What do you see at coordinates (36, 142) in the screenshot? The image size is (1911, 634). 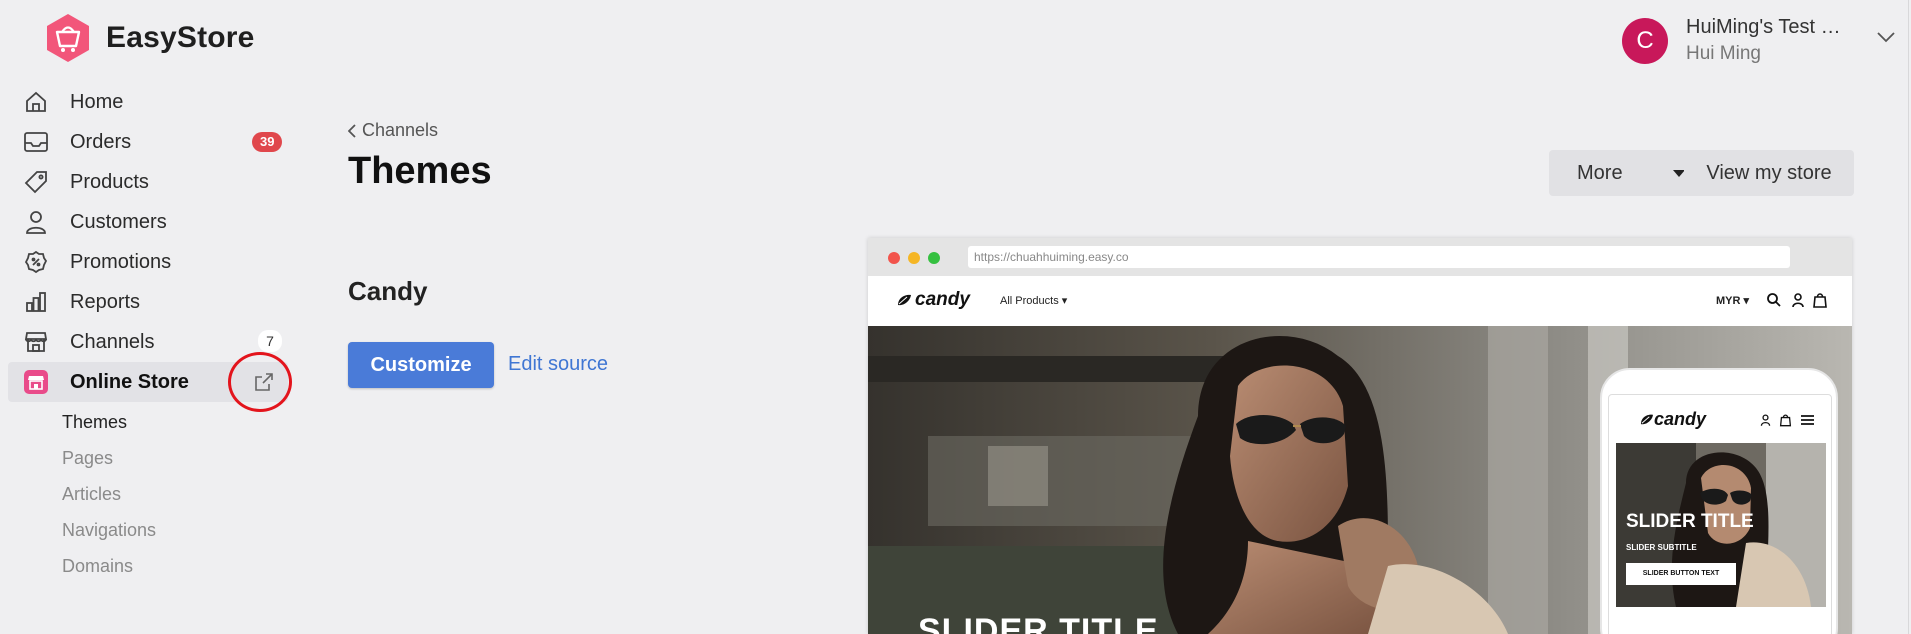 I see `inbox-icon` at bounding box center [36, 142].